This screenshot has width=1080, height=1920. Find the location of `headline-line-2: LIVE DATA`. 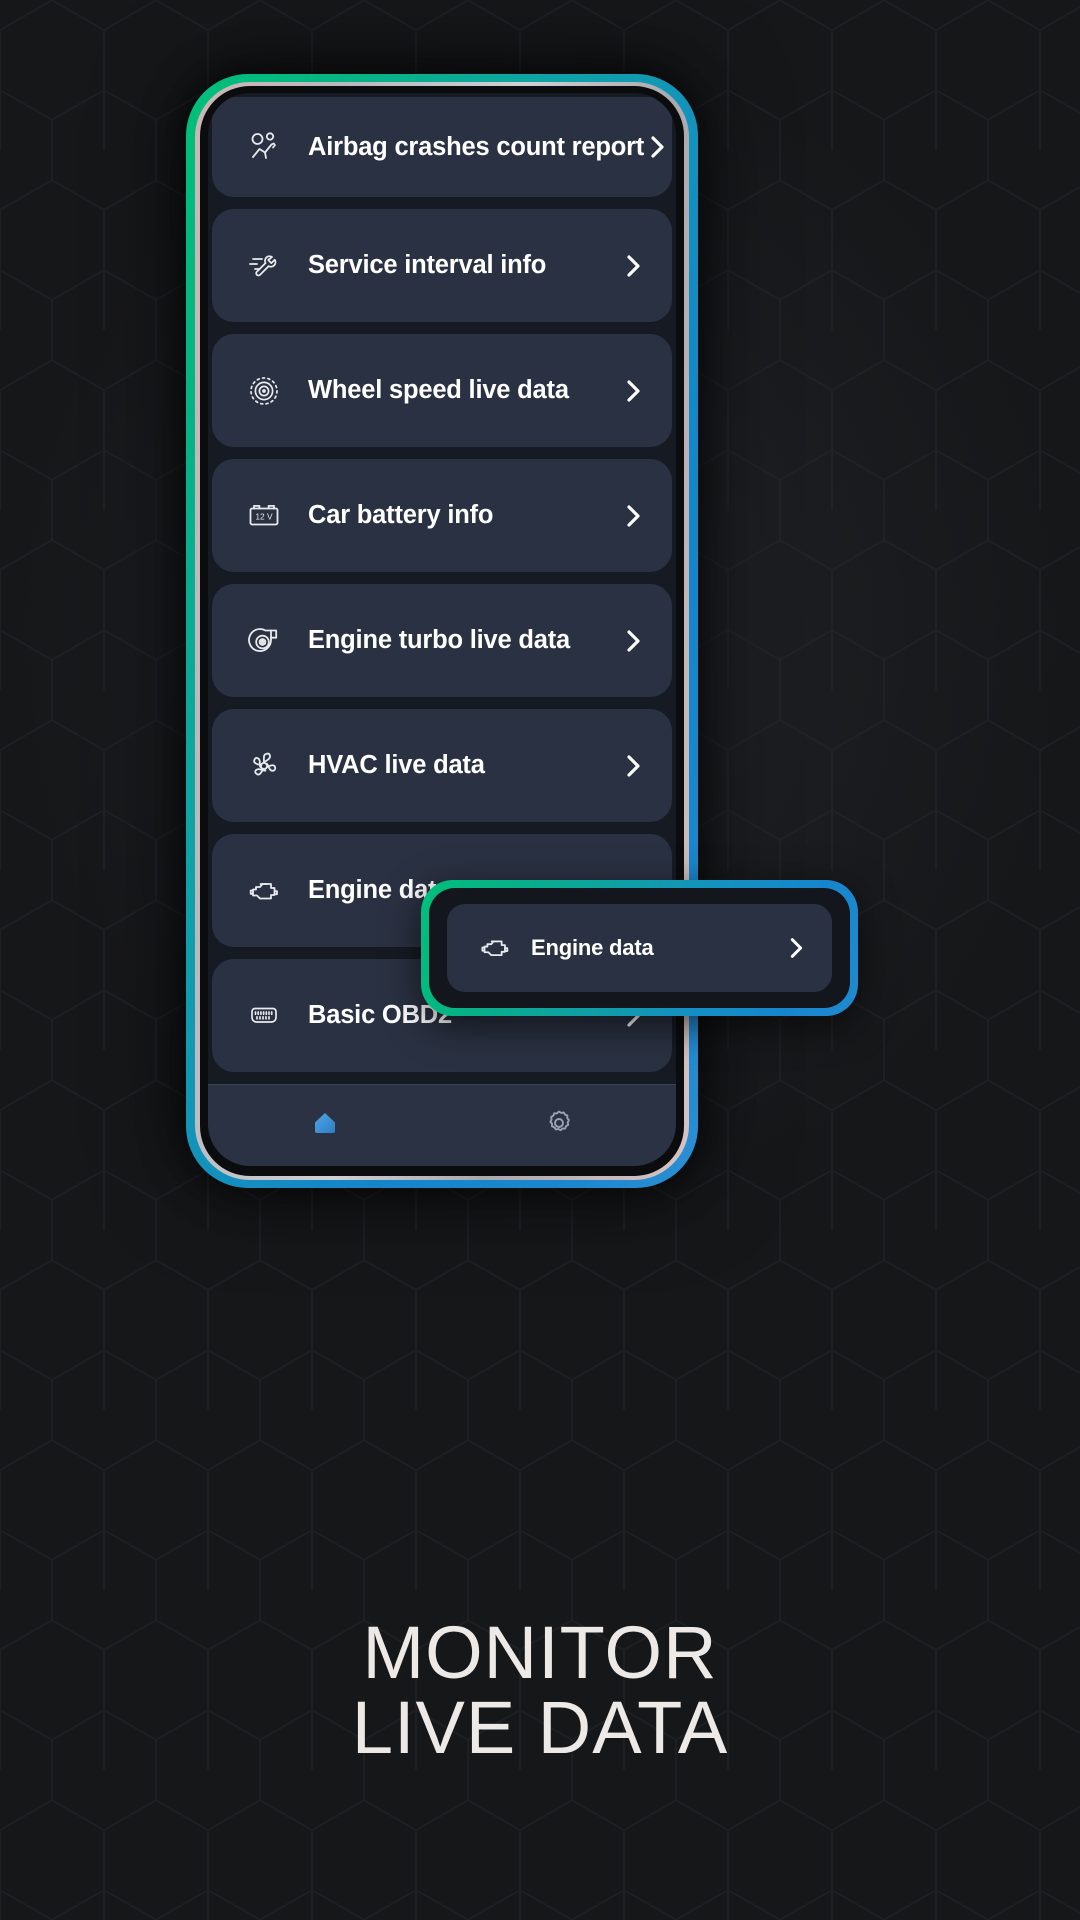

headline-line-2: LIVE DATA is located at coordinates (540, 1728).